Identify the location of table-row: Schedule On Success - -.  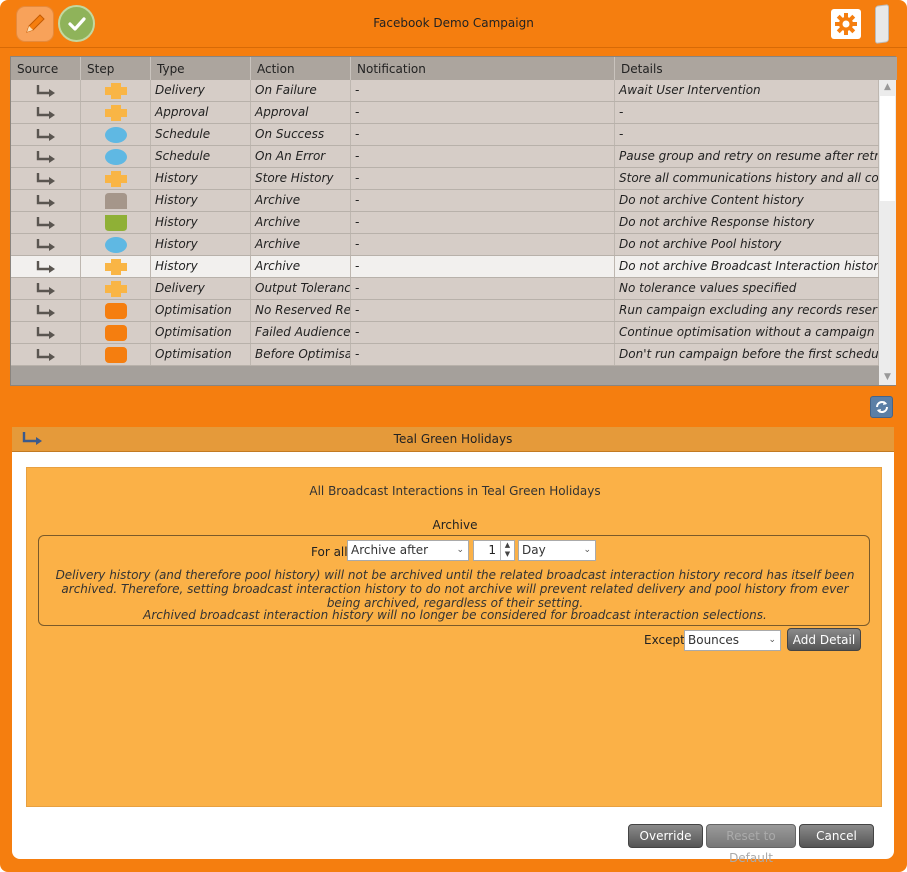
(445, 135).